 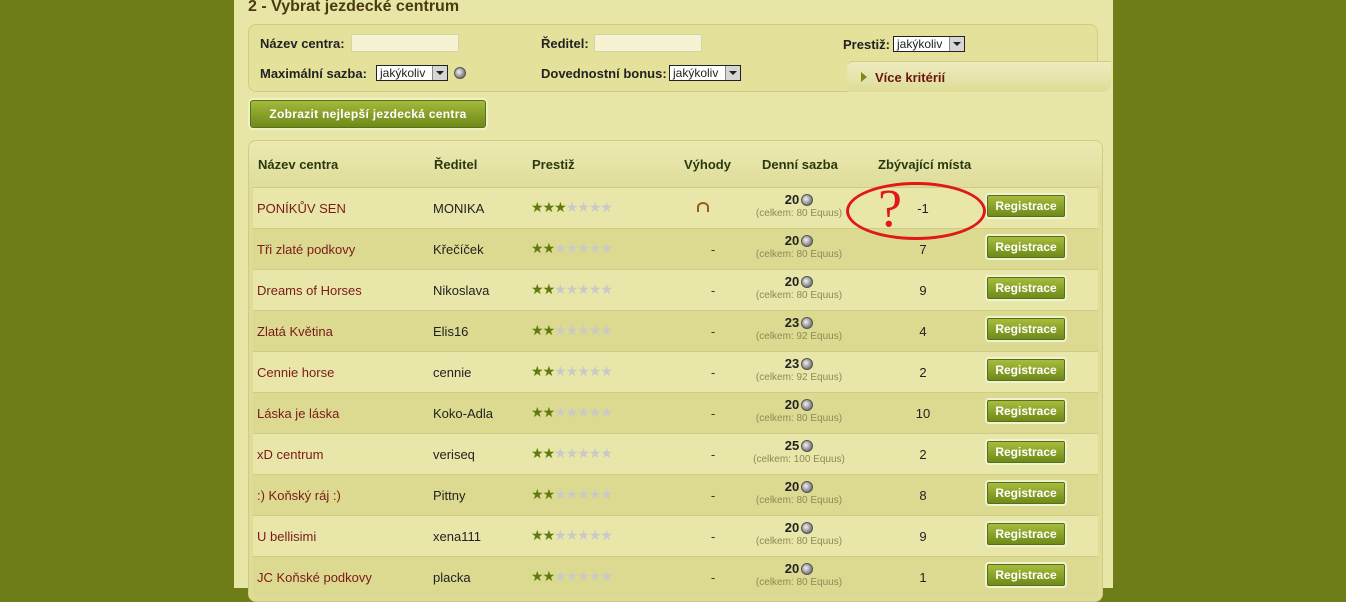 I want to click on prestige-label: Prestiž:, so click(x=866, y=44).